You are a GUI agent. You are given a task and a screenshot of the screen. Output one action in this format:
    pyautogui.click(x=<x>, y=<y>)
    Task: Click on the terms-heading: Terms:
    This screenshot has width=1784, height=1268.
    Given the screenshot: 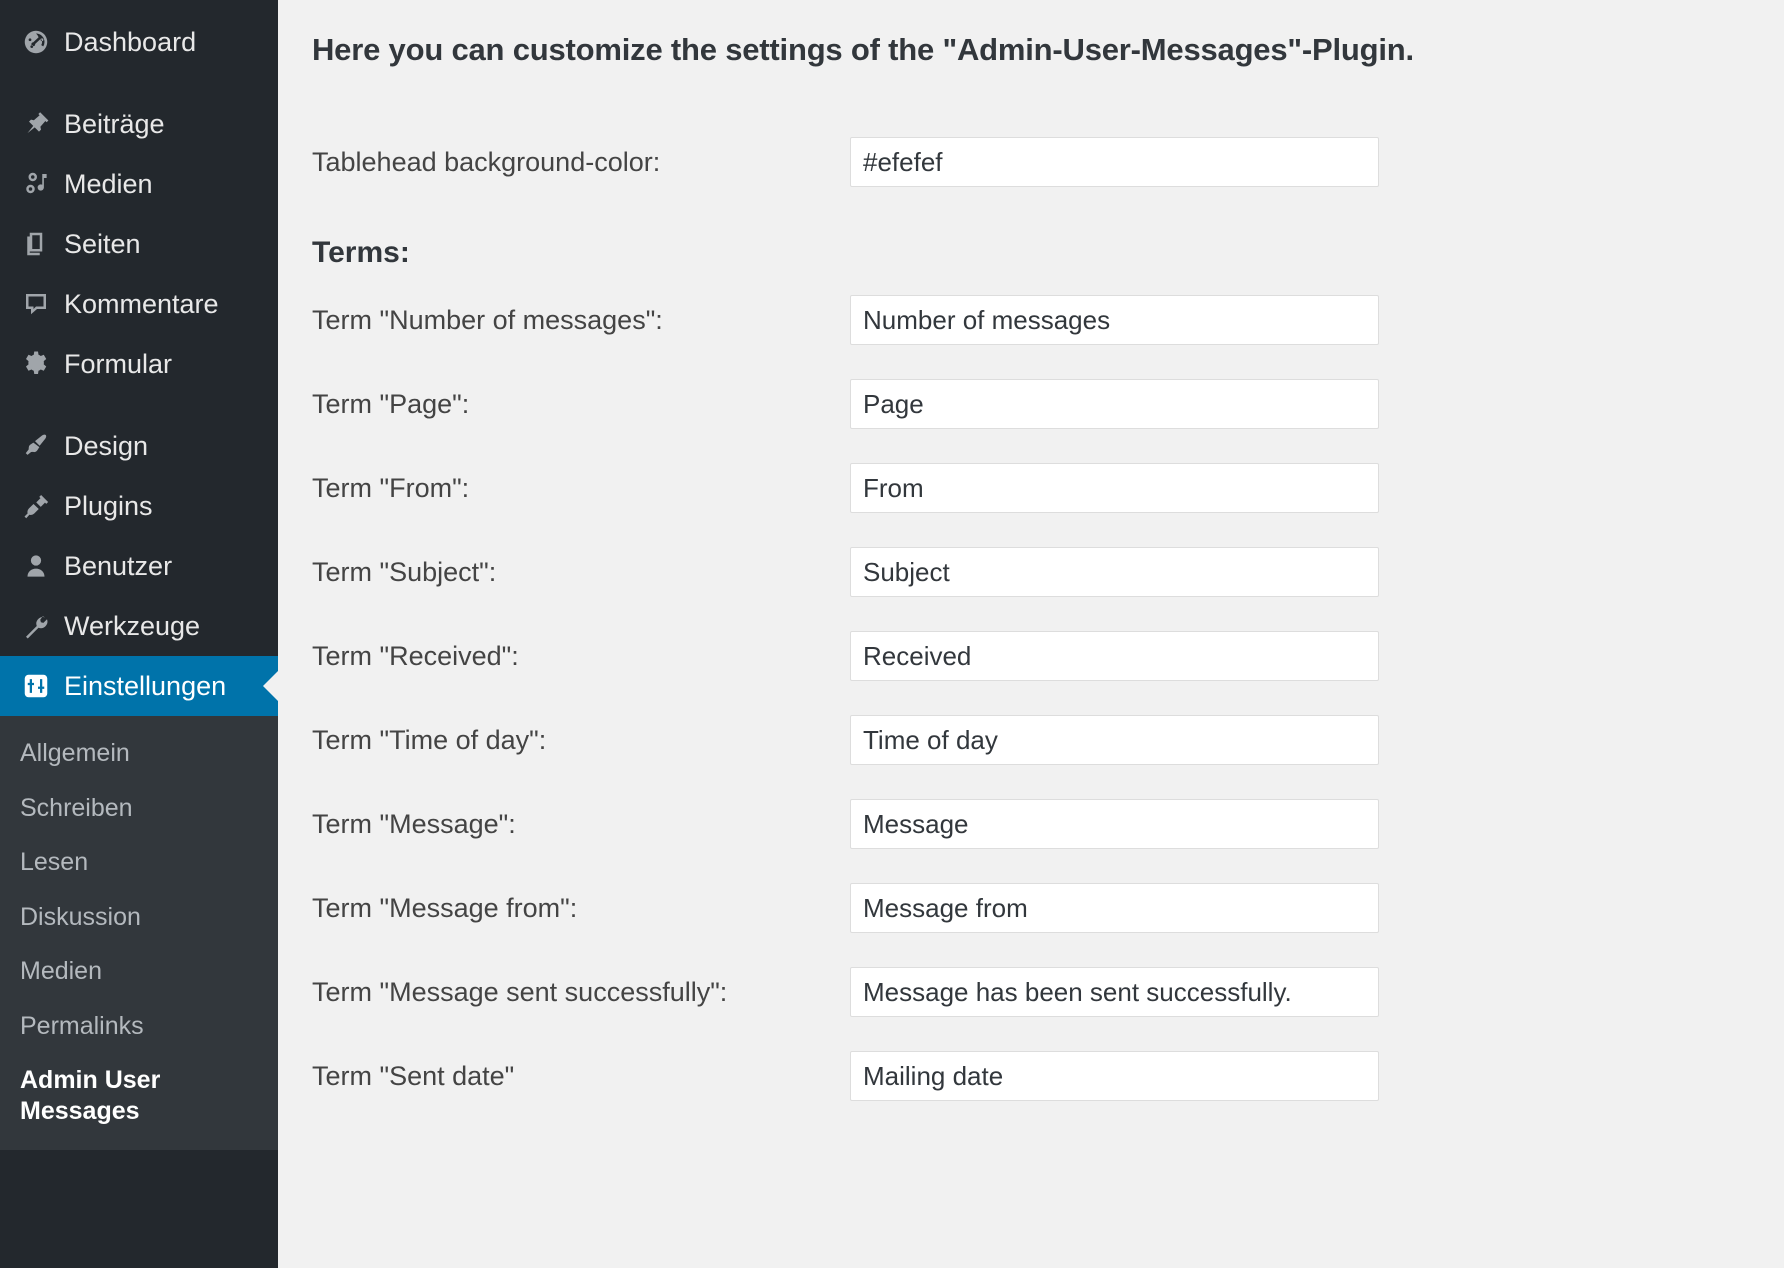 What is the action you would take?
    pyautogui.click(x=361, y=252)
    